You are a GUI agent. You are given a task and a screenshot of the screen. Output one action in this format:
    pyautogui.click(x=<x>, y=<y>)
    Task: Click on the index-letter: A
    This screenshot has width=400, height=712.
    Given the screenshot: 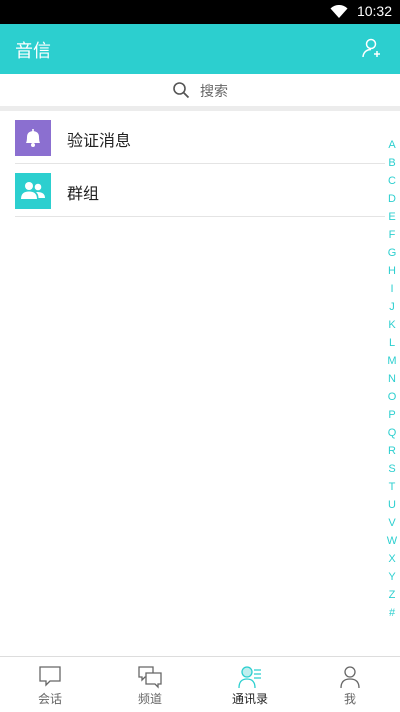 What is the action you would take?
    pyautogui.click(x=392, y=145)
    